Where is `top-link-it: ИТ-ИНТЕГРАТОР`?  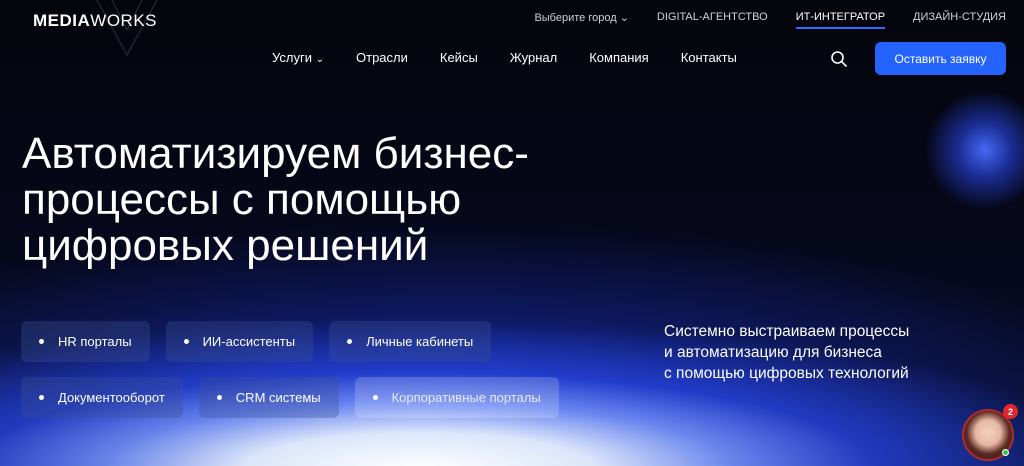 top-link-it: ИТ-ИНТЕГРАТОР is located at coordinates (840, 20).